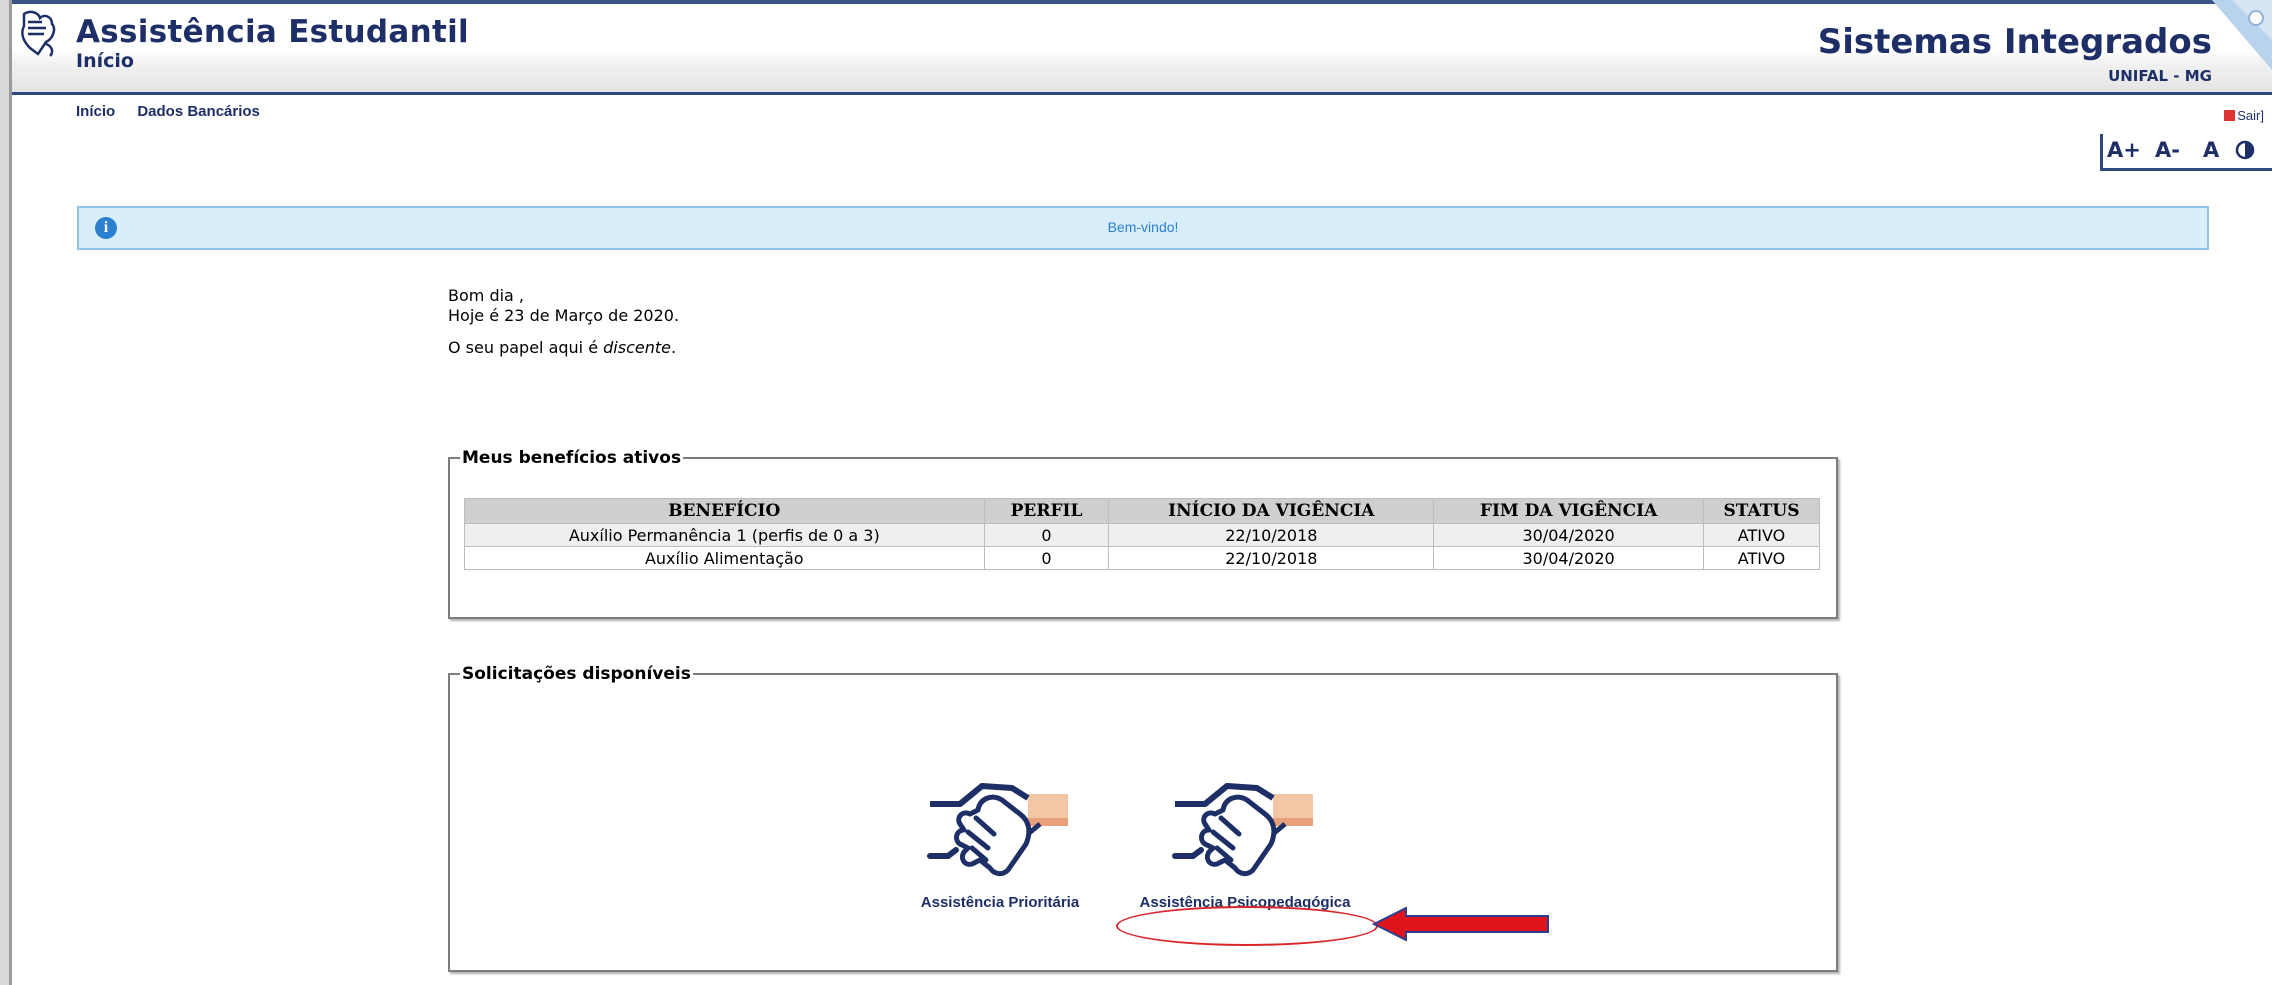  What do you see at coordinates (2242, 35) in the screenshot?
I see `corner-decoration-icon` at bounding box center [2242, 35].